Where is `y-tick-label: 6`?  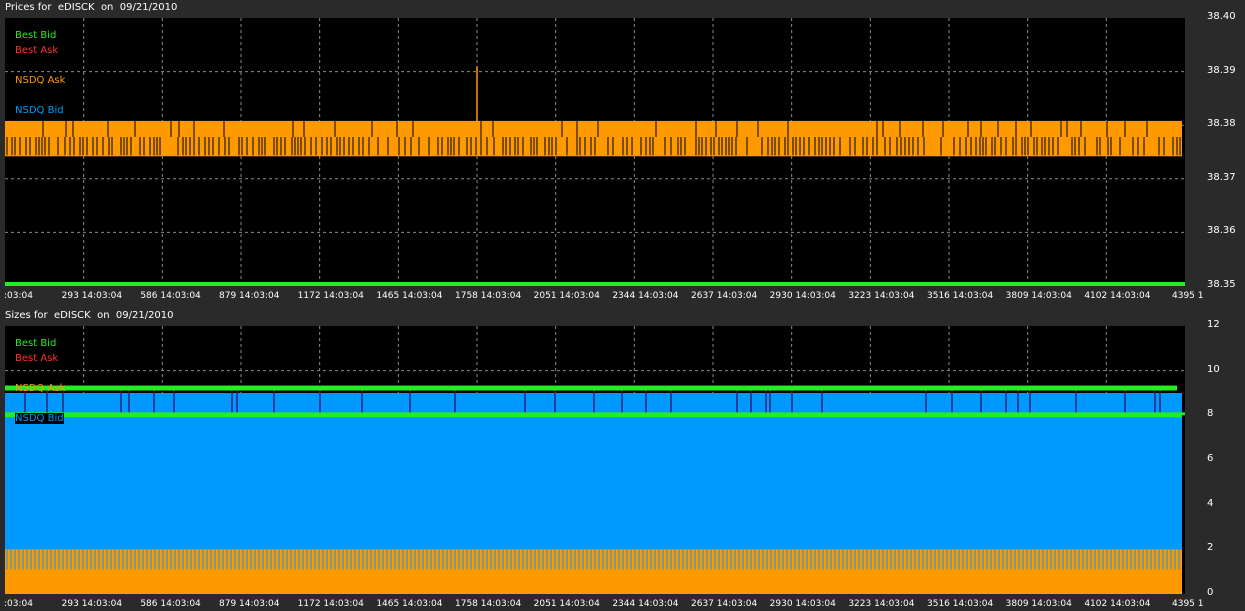 y-tick-label: 6 is located at coordinates (1210, 458).